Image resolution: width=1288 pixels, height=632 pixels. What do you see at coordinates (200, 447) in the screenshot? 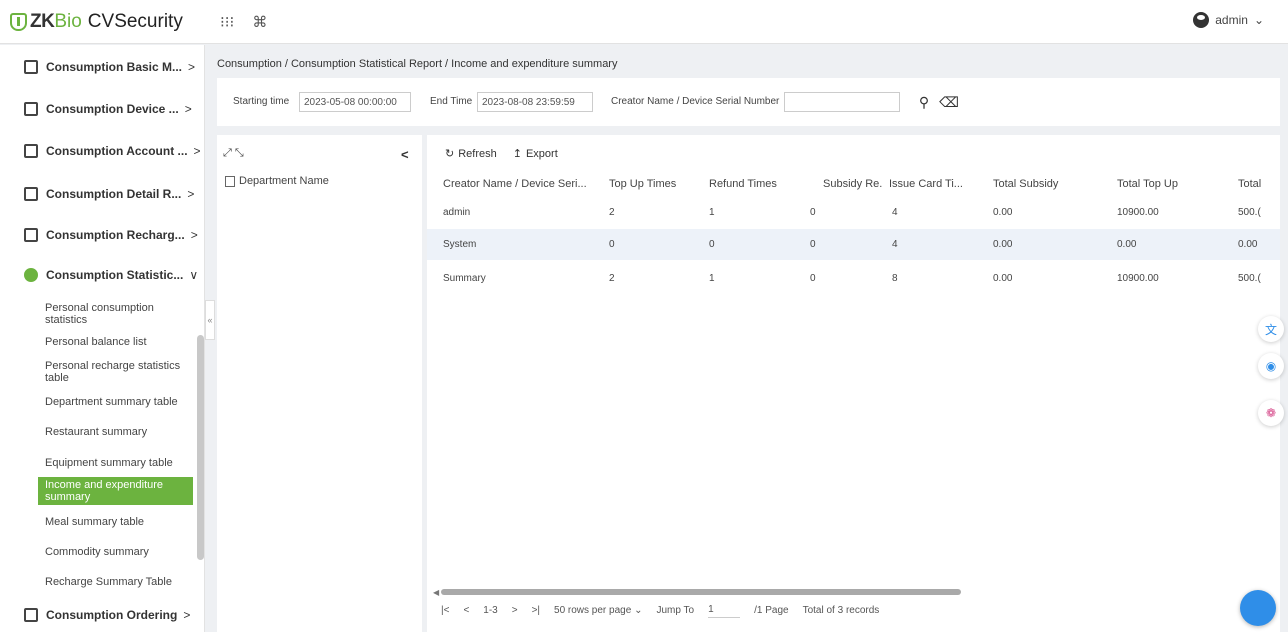
I see `sidebar-scrollbar` at bounding box center [200, 447].